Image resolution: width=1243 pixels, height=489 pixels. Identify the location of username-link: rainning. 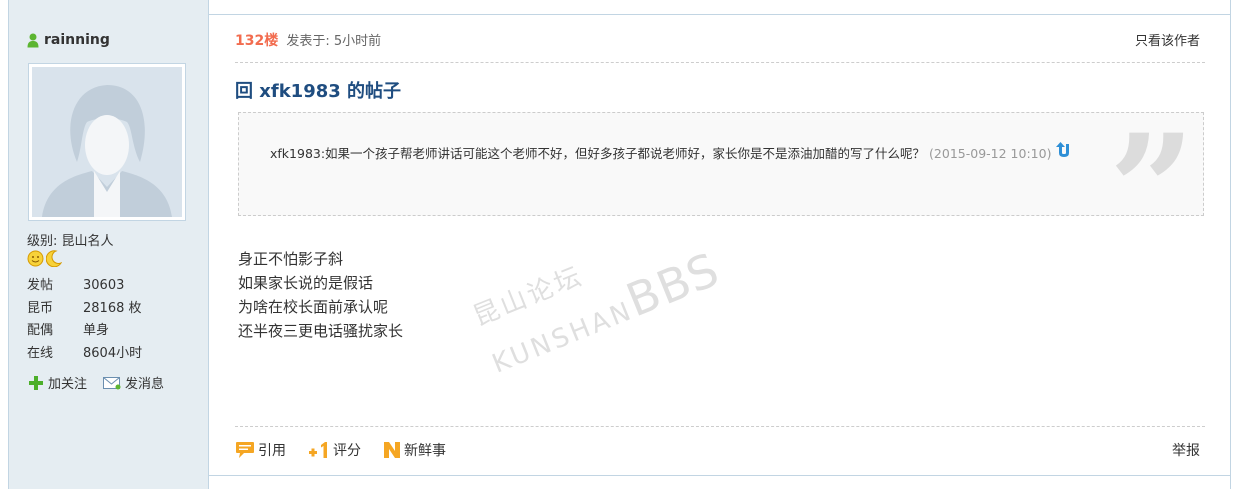
(77, 40).